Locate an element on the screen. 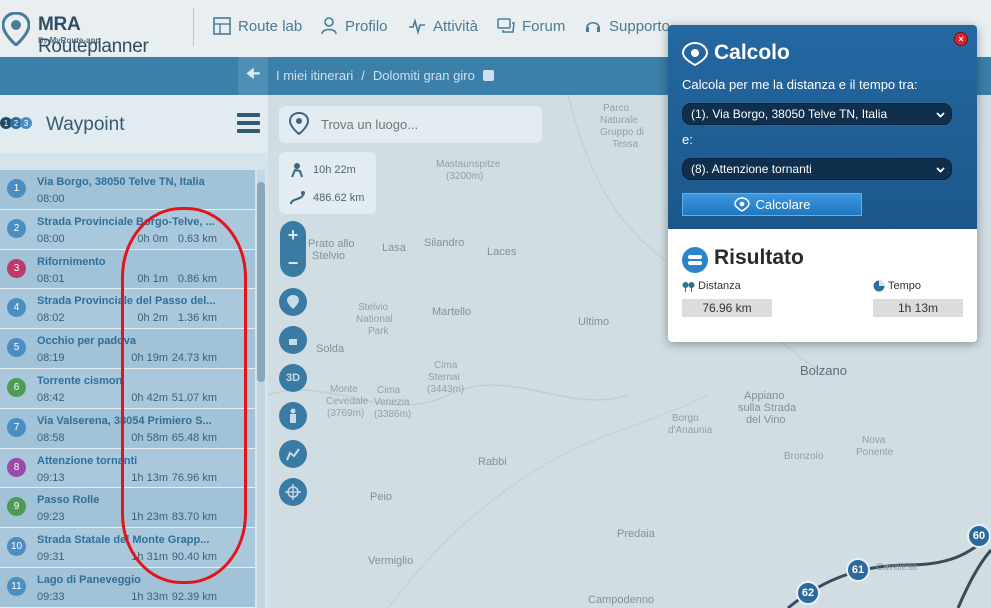 This screenshot has width=991, height=608. waypoint-title: Waypoint is located at coordinates (85, 124).